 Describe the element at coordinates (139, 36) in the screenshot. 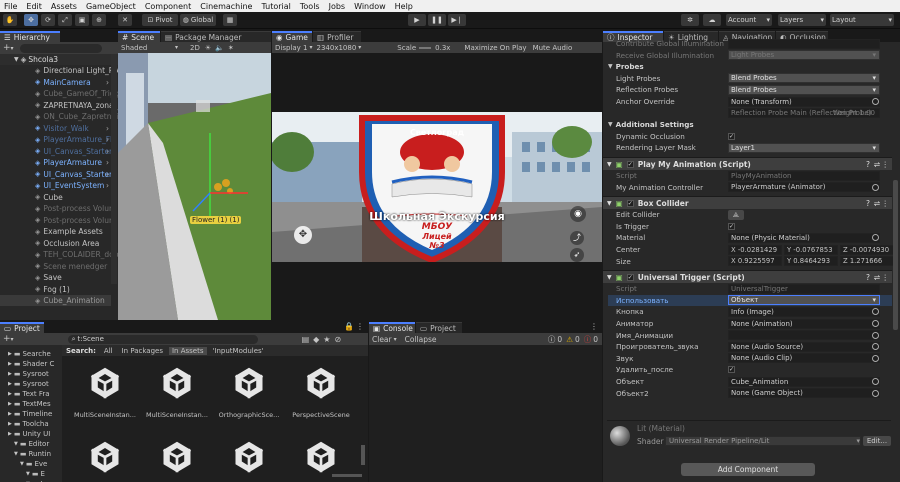

I see `tab-scene: # Scene` at that location.